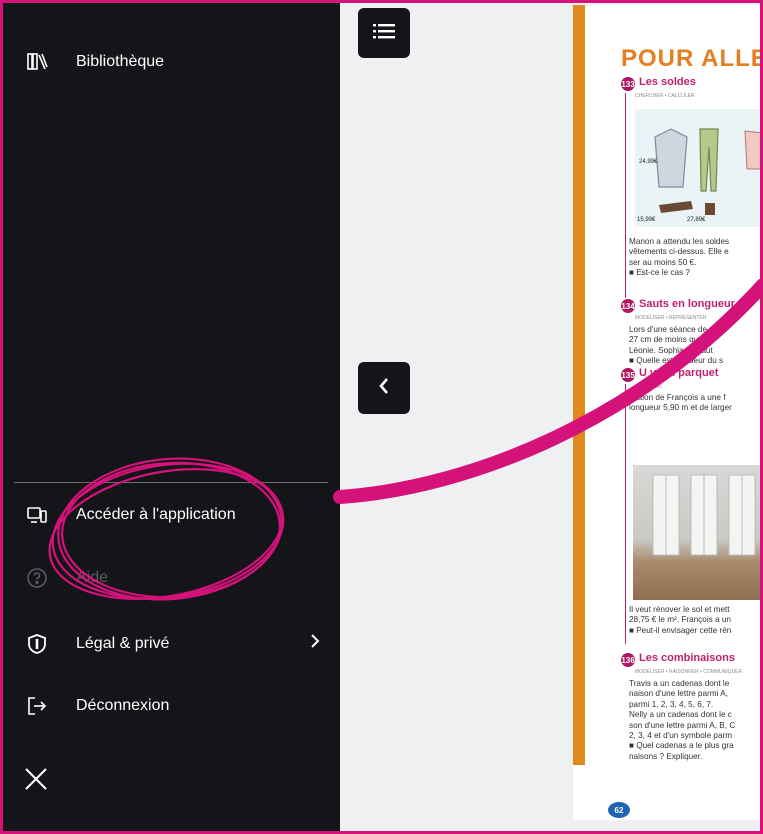 This screenshot has width=763, height=834. Describe the element at coordinates (315, 643) in the screenshot. I see `chevron-right-icon` at that location.